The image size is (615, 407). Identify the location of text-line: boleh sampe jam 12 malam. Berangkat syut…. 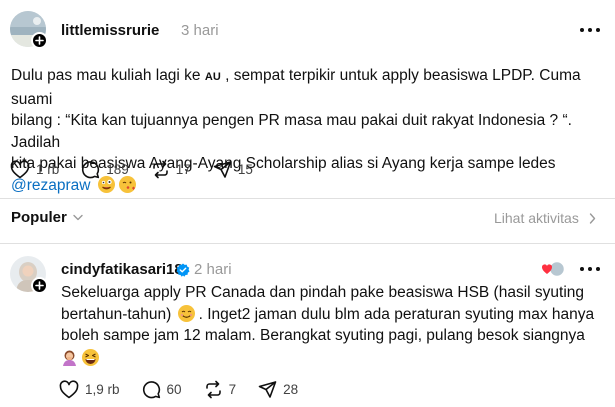
(323, 335).